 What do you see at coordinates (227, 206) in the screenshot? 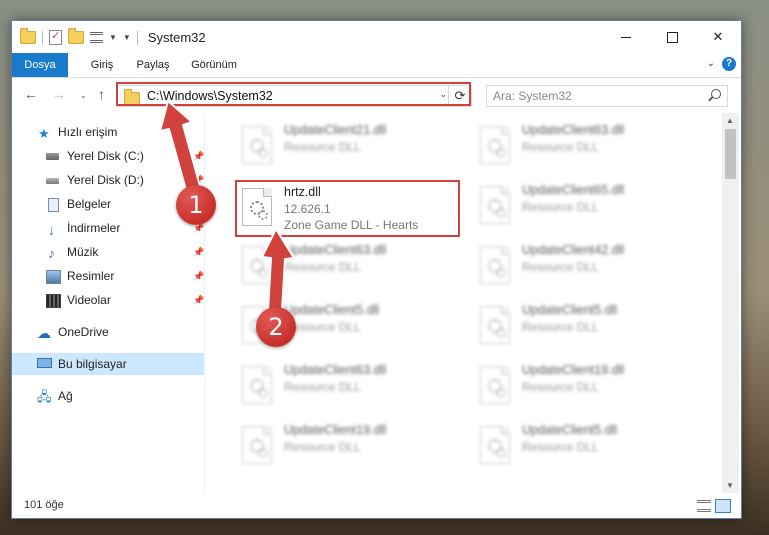
I see `tutorial-arrows` at bounding box center [227, 206].